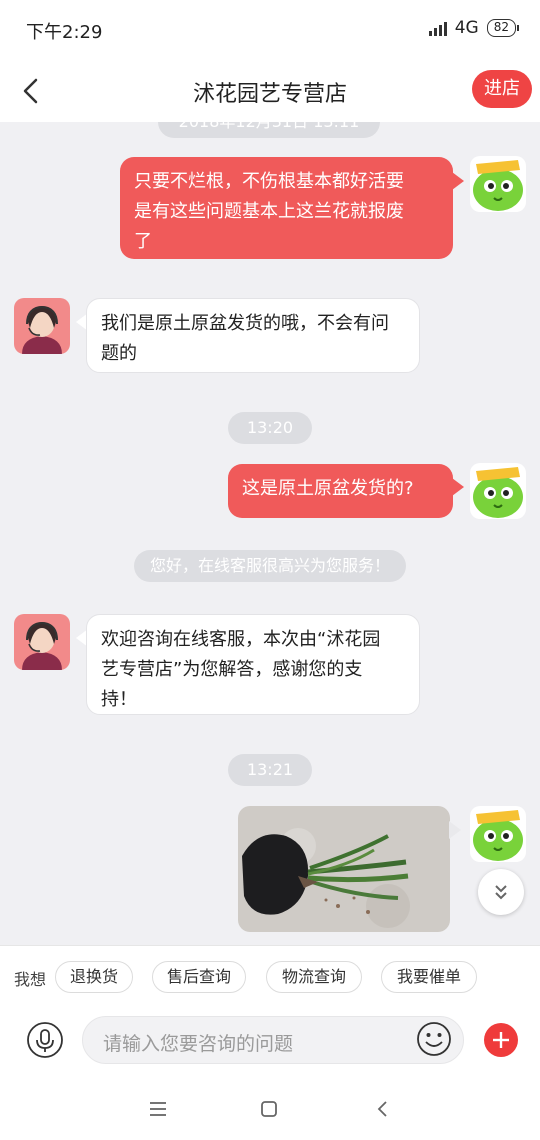 This screenshot has height=1140, width=540. I want to click on message-bubble-user: 这是原土原盆发货的?, so click(340, 491).